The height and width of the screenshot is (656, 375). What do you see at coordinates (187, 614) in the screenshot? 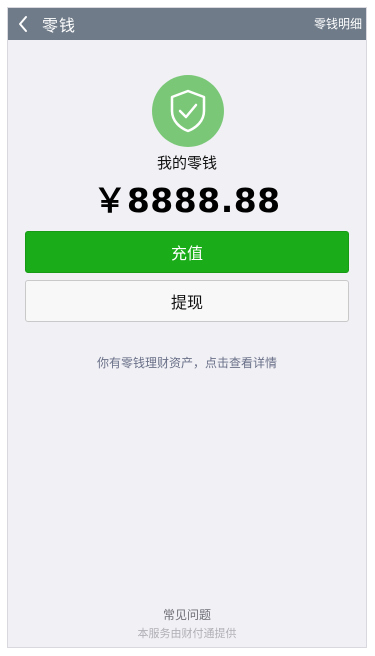
I see `faq-link: 常见问题` at bounding box center [187, 614].